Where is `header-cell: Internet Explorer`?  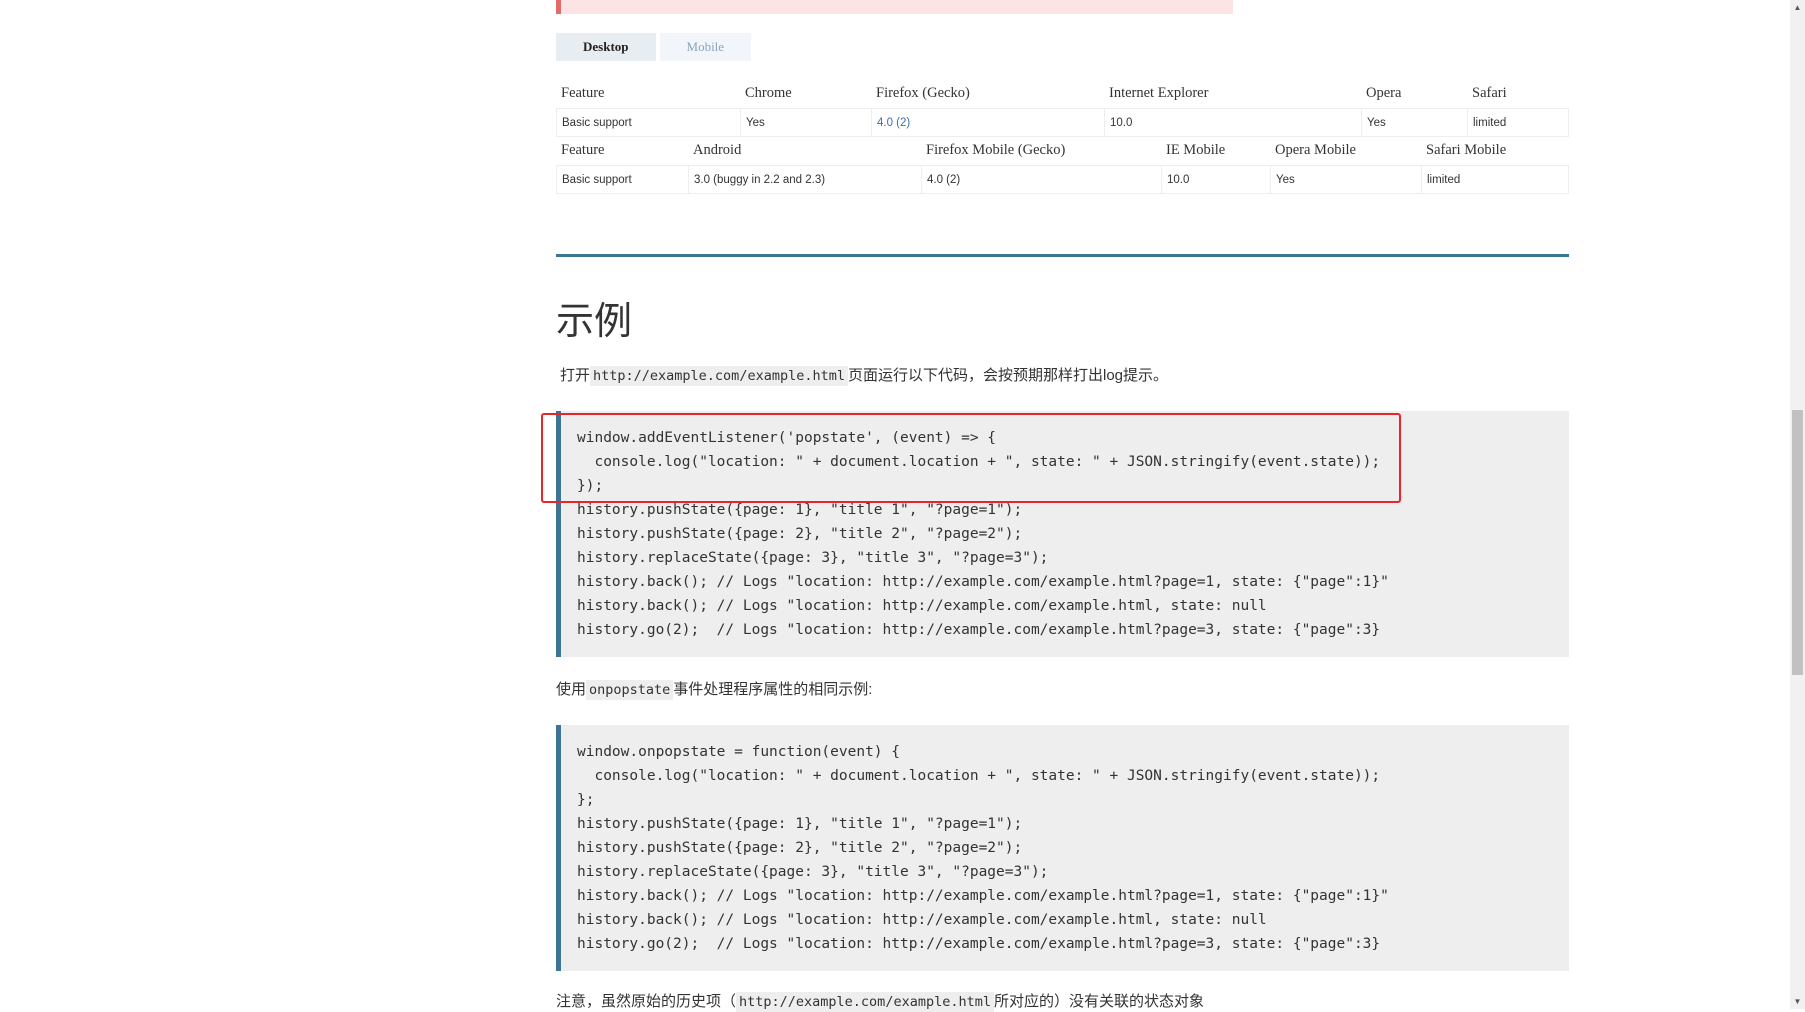
header-cell: Internet Explorer is located at coordinates (1159, 93).